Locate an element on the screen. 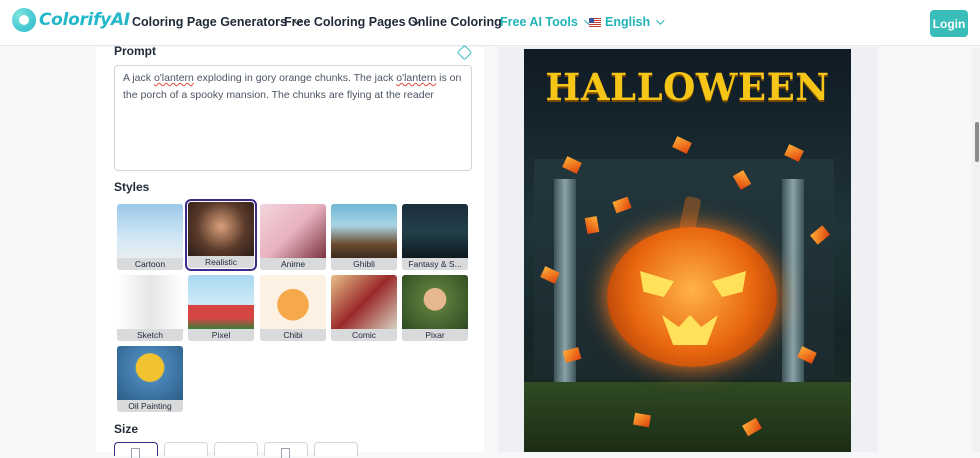 The width and height of the screenshot is (980, 458). style-option-cartoon: Cartoon is located at coordinates (150, 237).